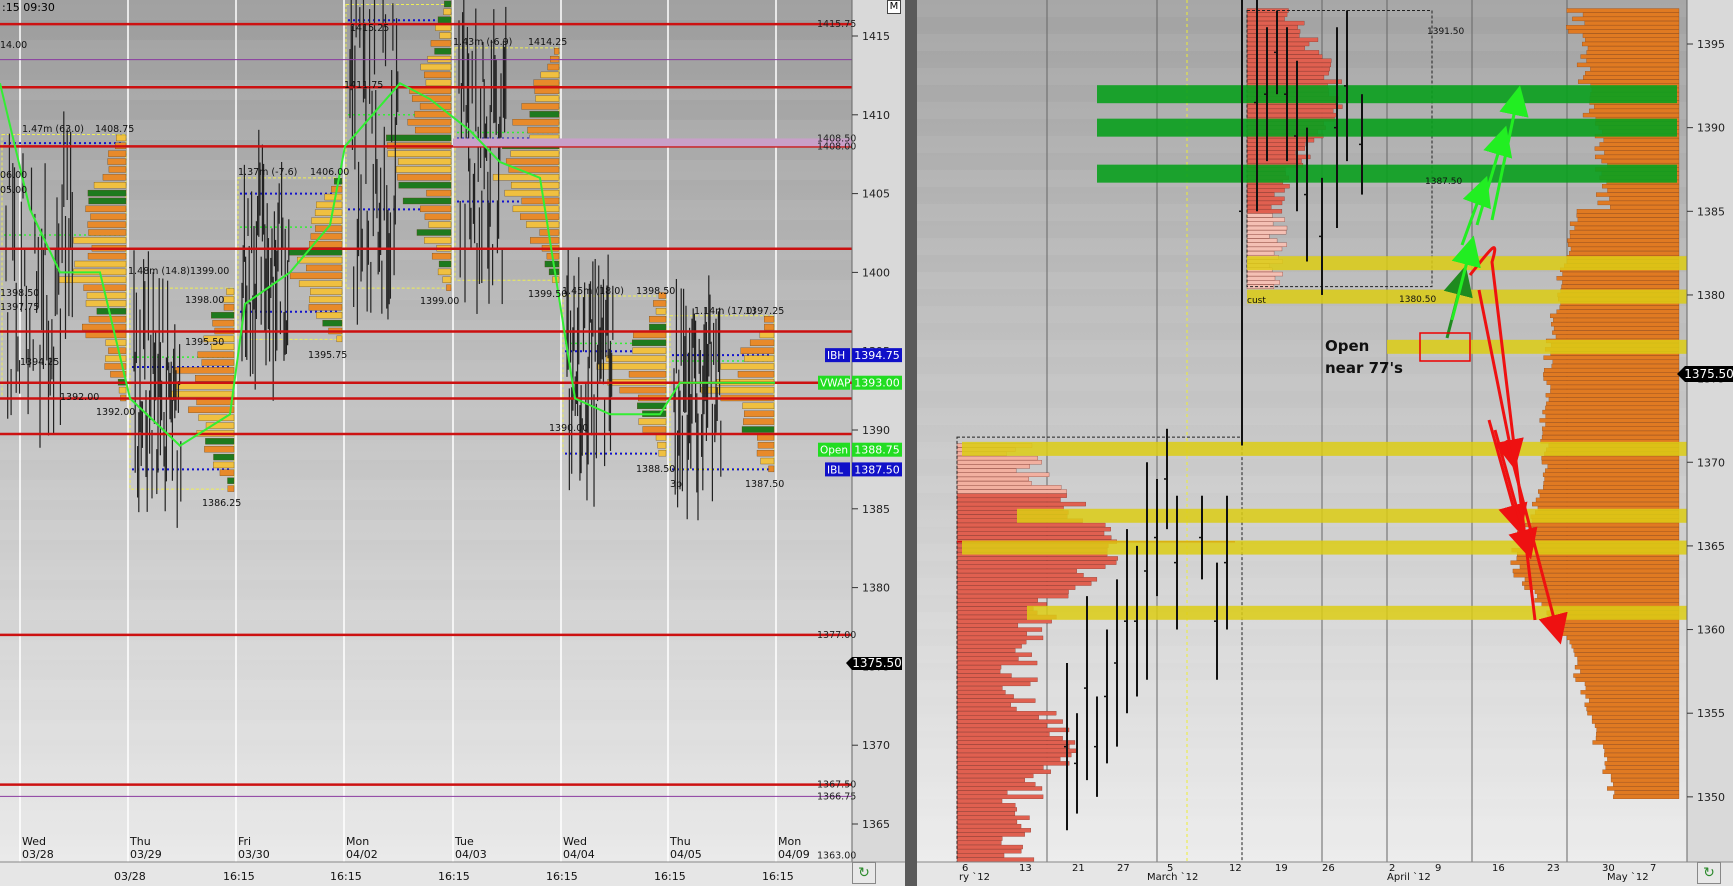 Image resolution: width=1733 pixels, height=886 pixels. What do you see at coordinates (28, 7) in the screenshot?
I see `chart-time-label: :15 09:30` at bounding box center [28, 7].